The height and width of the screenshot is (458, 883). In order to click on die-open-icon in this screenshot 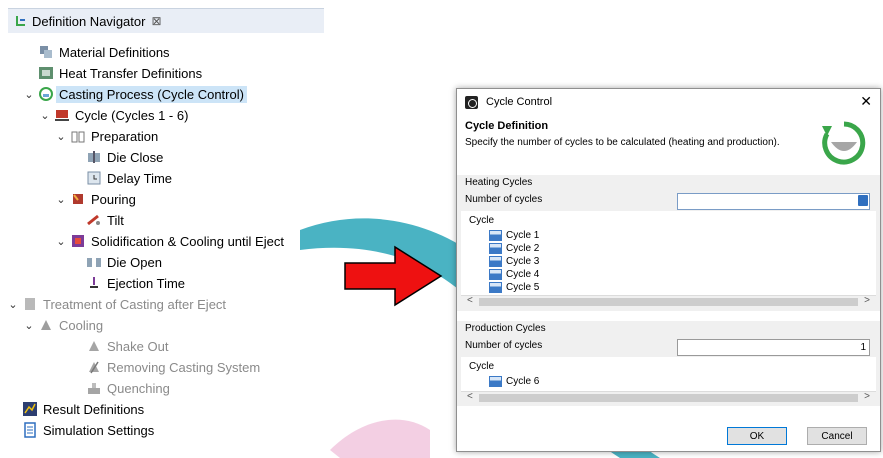, I will do `click(94, 262)`.